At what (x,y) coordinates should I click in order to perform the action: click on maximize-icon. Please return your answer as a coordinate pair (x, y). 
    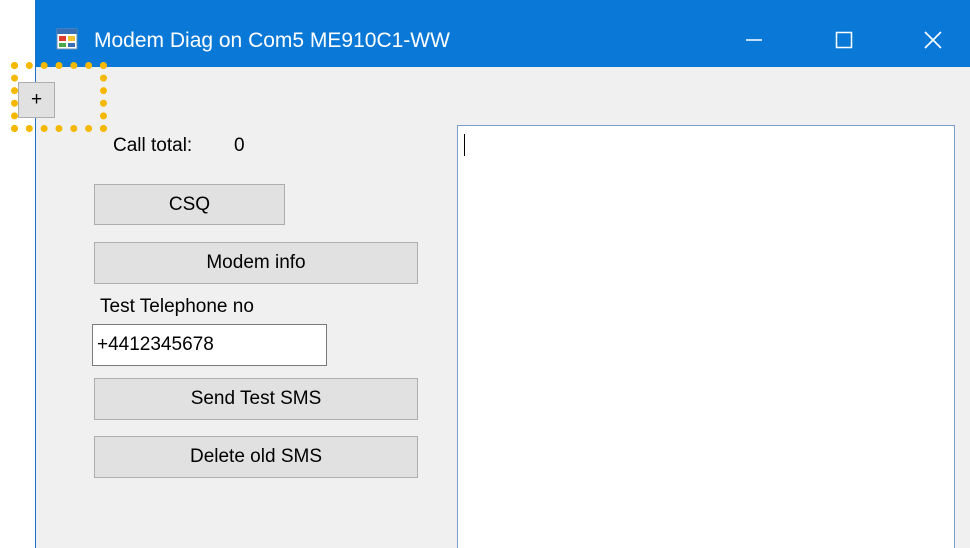
    Looking at the image, I should click on (844, 39).